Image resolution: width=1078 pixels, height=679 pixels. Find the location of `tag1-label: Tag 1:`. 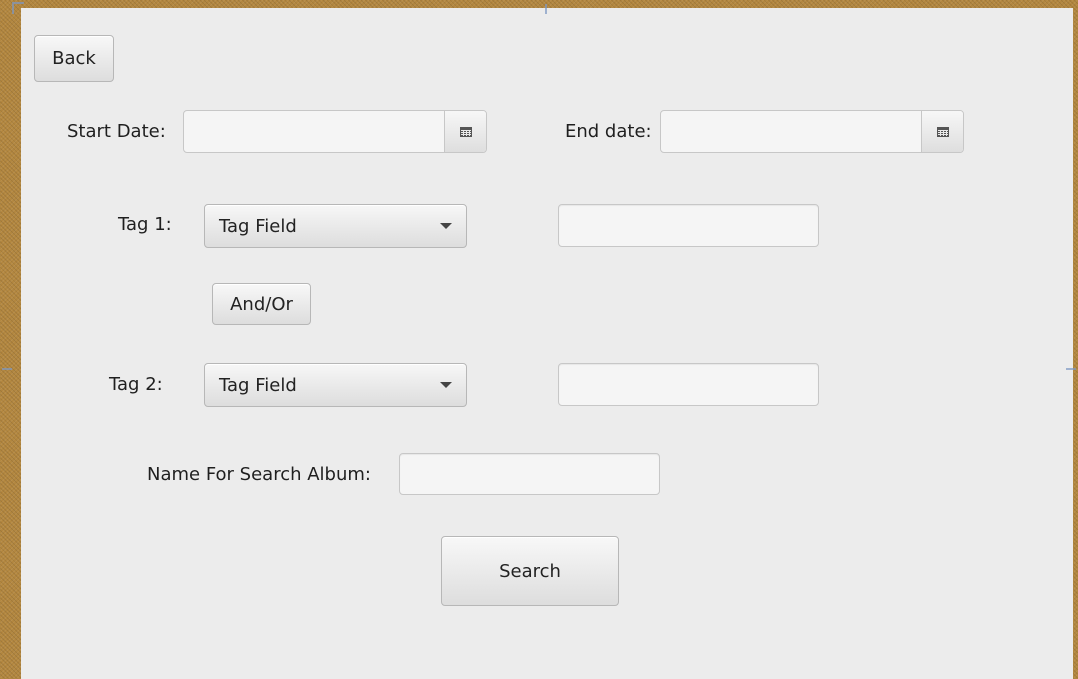

tag1-label: Tag 1: is located at coordinates (145, 224).